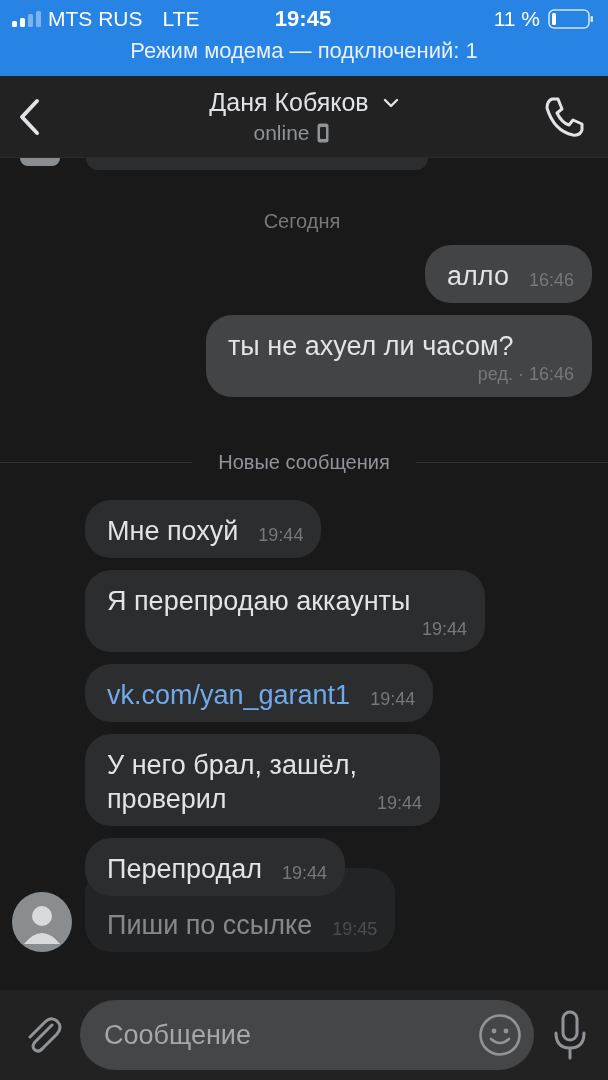 This screenshot has height=1080, width=608. What do you see at coordinates (29, 116) in the screenshot?
I see `back-icon` at bounding box center [29, 116].